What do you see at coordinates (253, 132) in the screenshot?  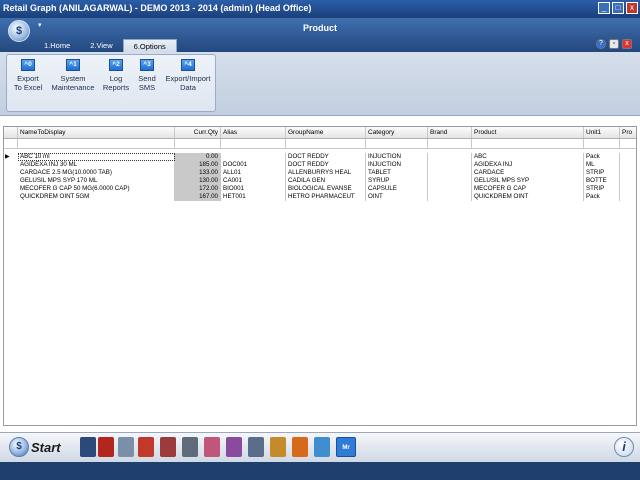 I see `column-header: Alias` at bounding box center [253, 132].